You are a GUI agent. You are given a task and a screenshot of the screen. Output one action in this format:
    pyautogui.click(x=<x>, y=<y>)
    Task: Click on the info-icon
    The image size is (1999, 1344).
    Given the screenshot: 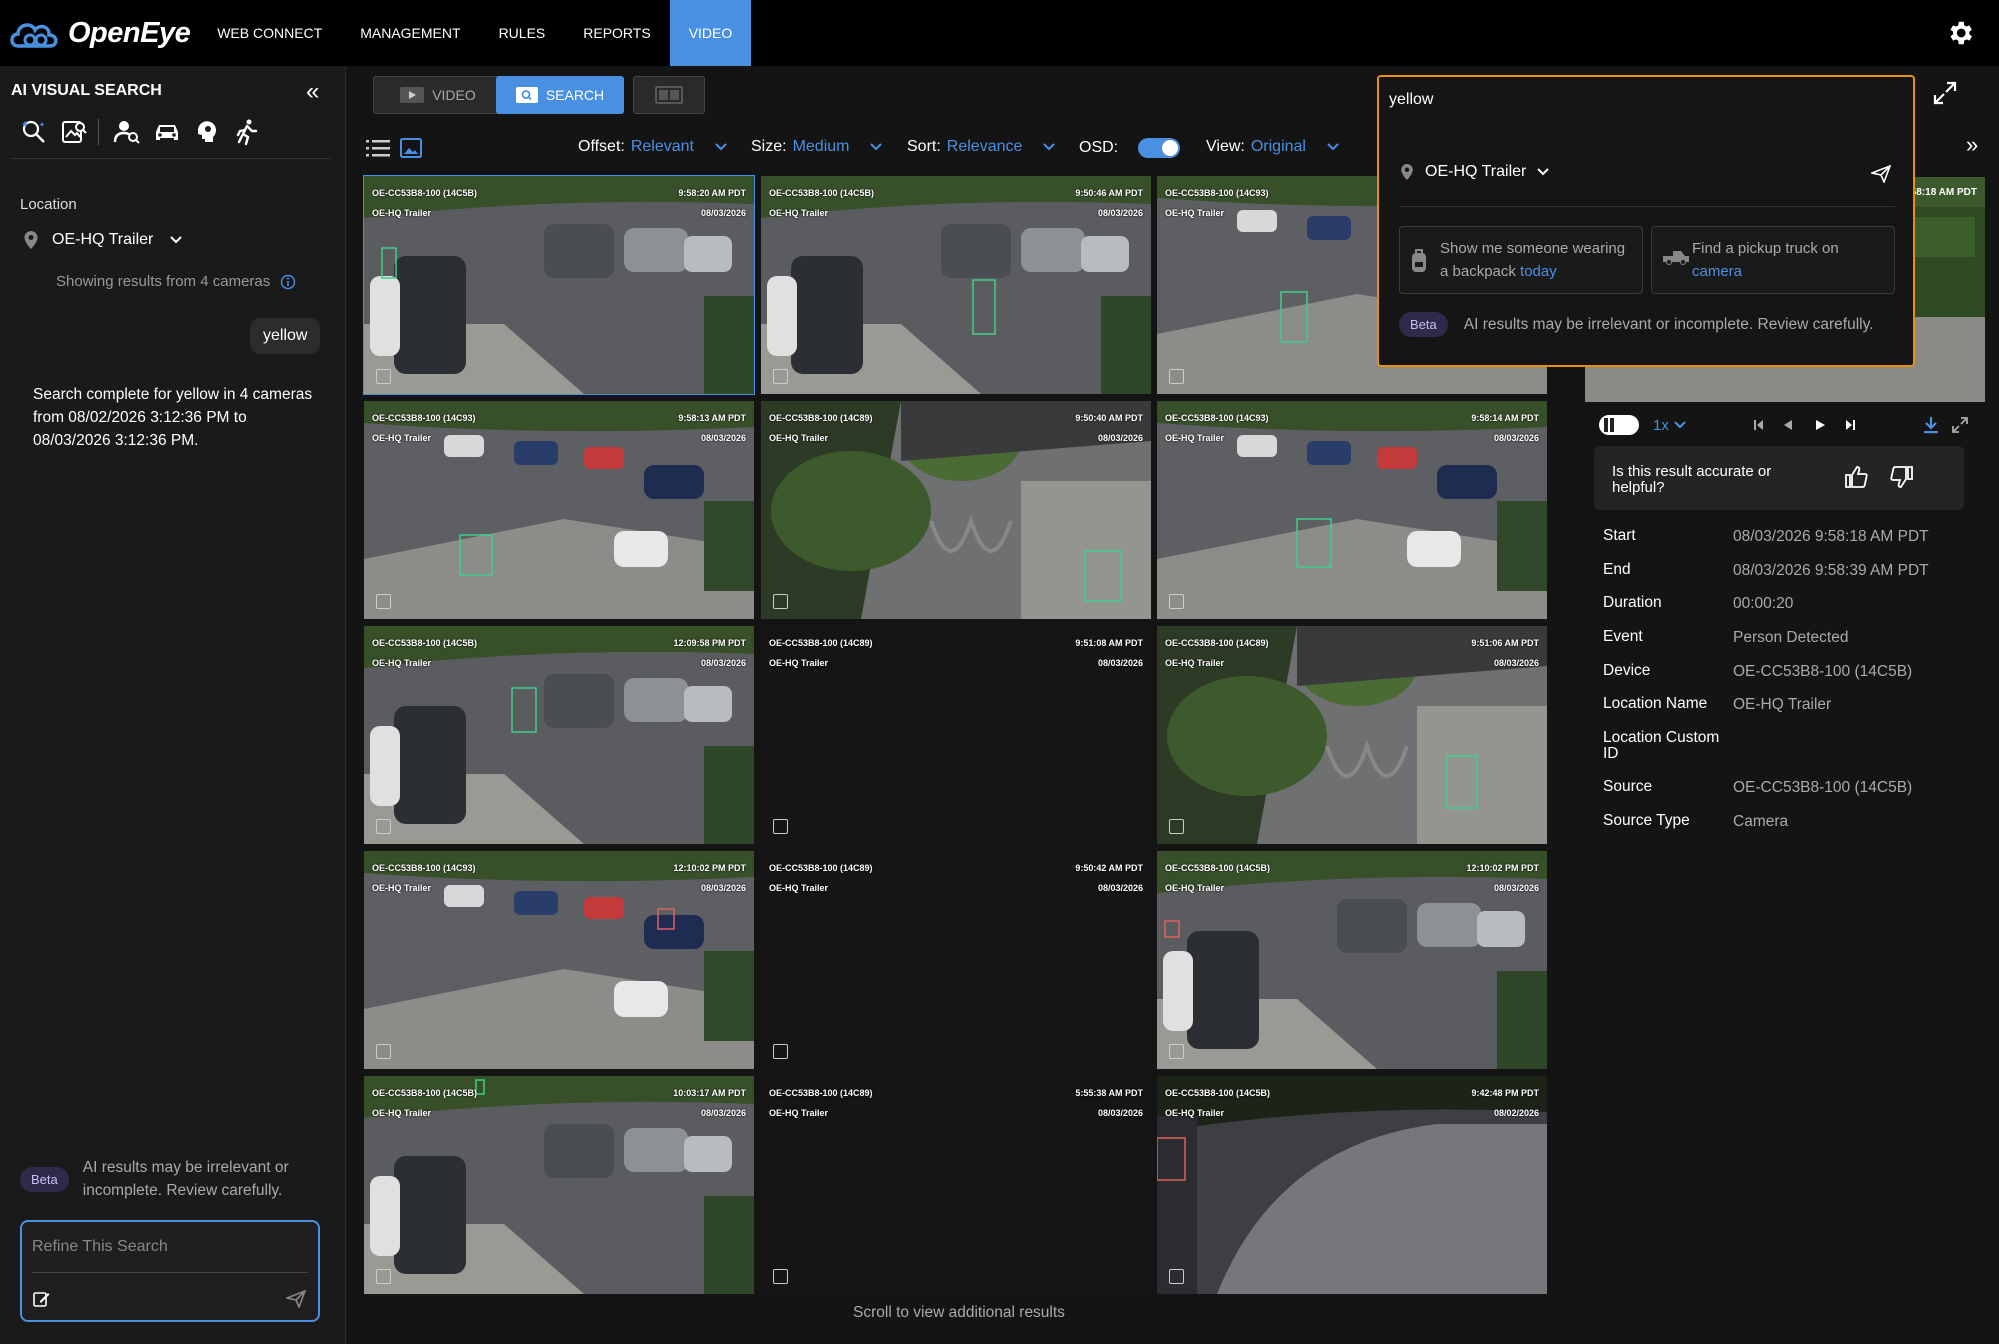 What is the action you would take?
    pyautogui.click(x=288, y=282)
    